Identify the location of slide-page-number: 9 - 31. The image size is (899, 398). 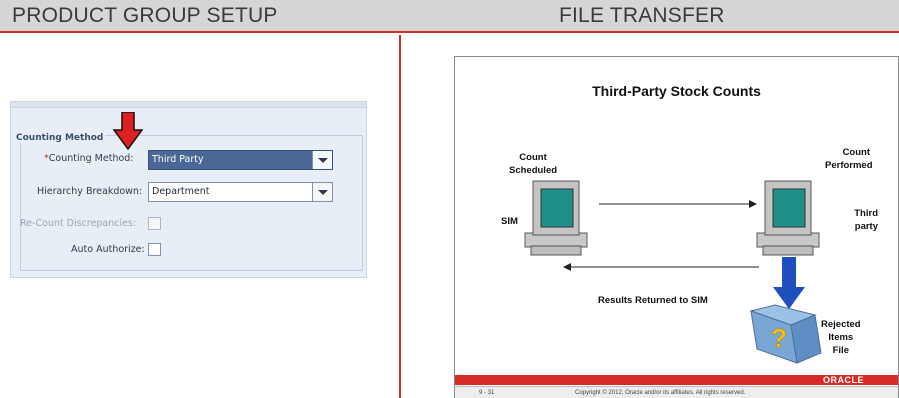
(487, 393).